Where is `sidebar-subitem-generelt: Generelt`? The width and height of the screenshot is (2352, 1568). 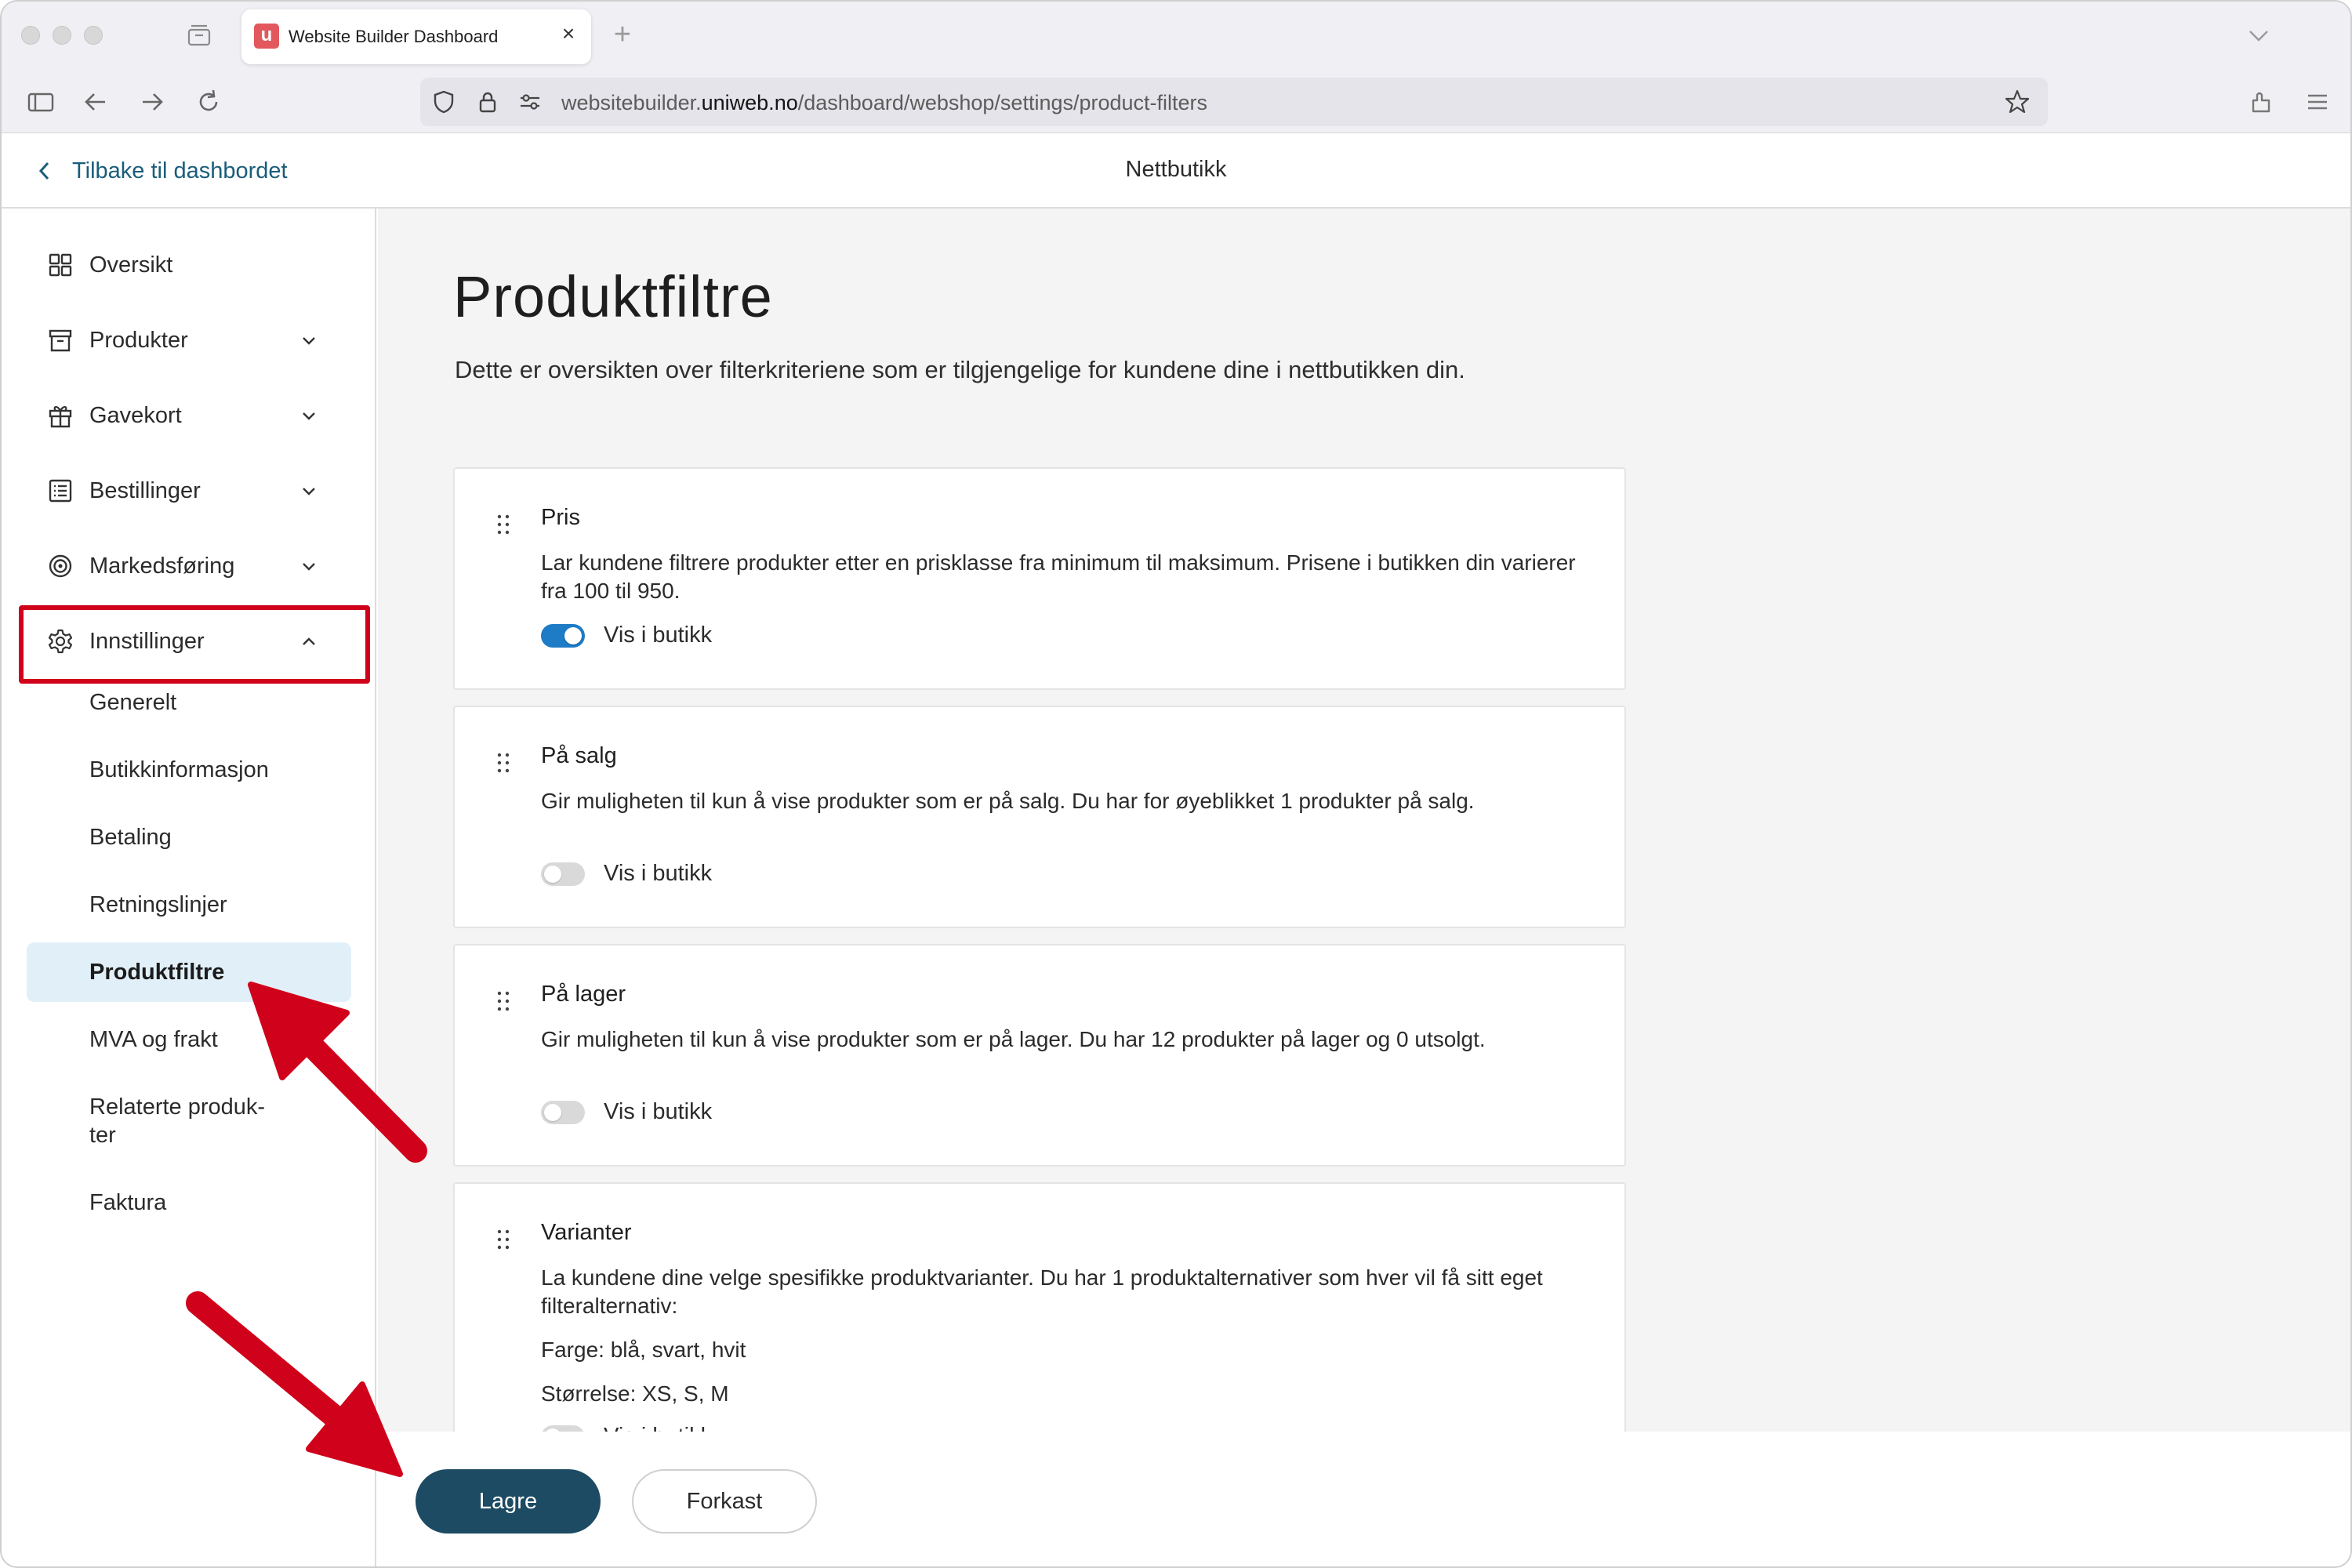 sidebar-subitem-generelt: Generelt is located at coordinates (132, 702).